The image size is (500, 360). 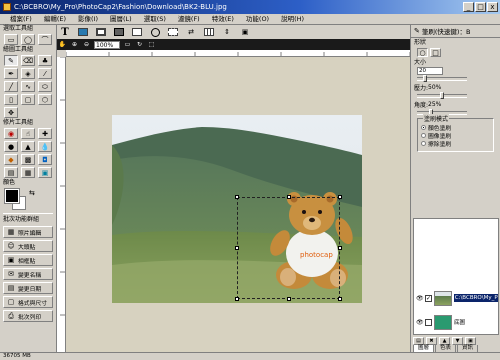 I want to click on menu-layer: 圖層(L), so click(x=121, y=19).